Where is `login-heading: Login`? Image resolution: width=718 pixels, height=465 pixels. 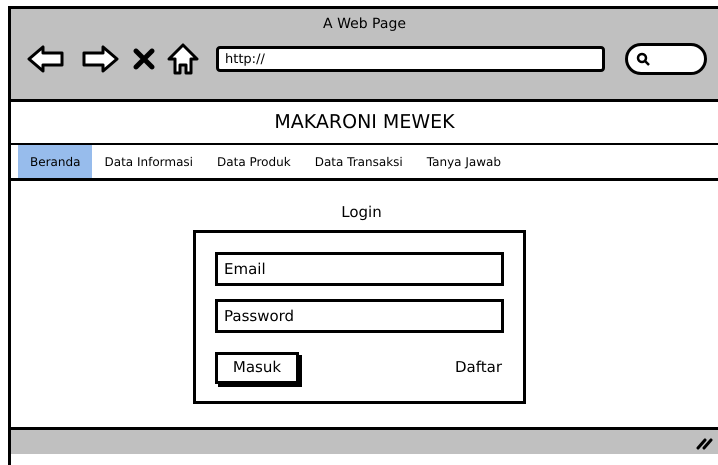
login-heading: Login is located at coordinates (361, 212).